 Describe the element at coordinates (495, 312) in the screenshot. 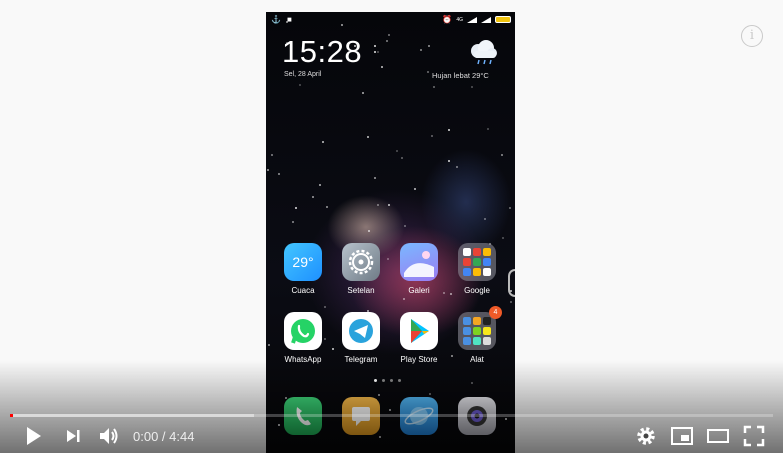

I see `notification-badge: 4` at that location.